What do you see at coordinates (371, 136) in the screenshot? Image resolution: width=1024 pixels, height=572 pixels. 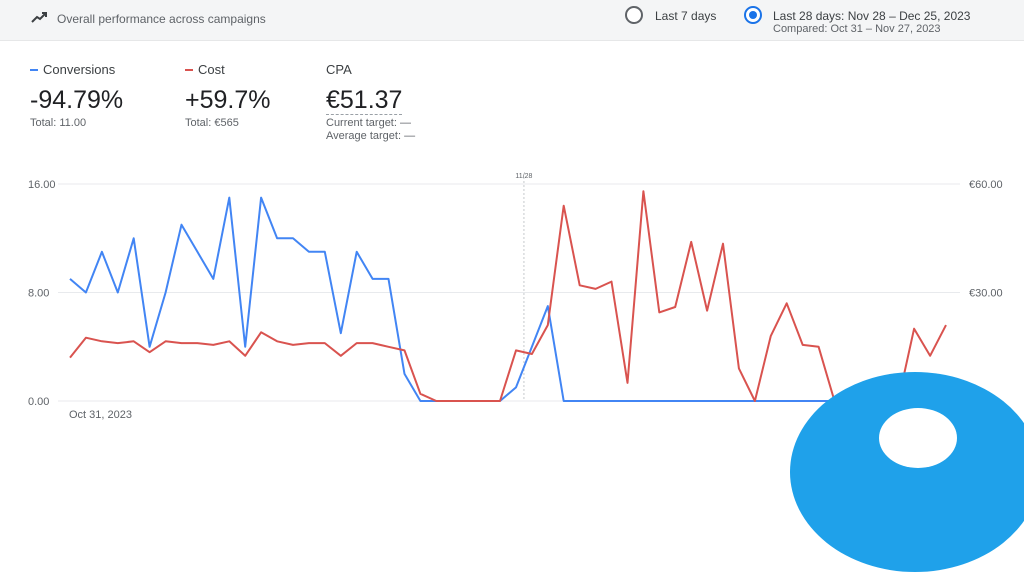 I see `cpa-average-target: Average target: —` at bounding box center [371, 136].